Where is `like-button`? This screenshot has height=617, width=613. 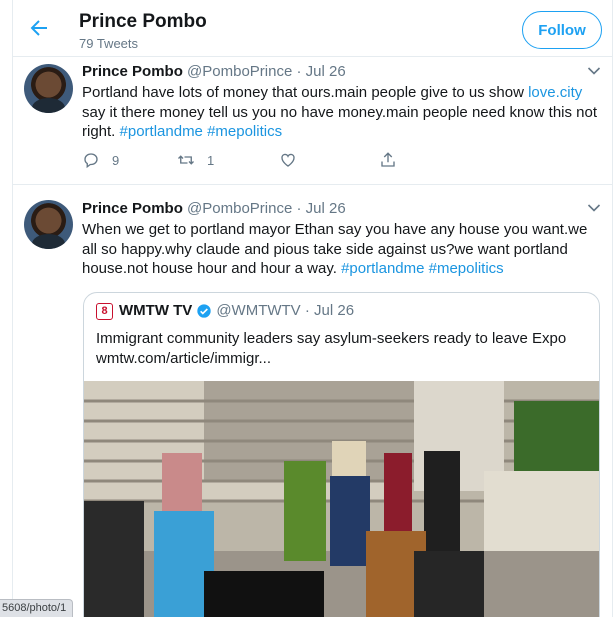 like-button is located at coordinates (288, 160).